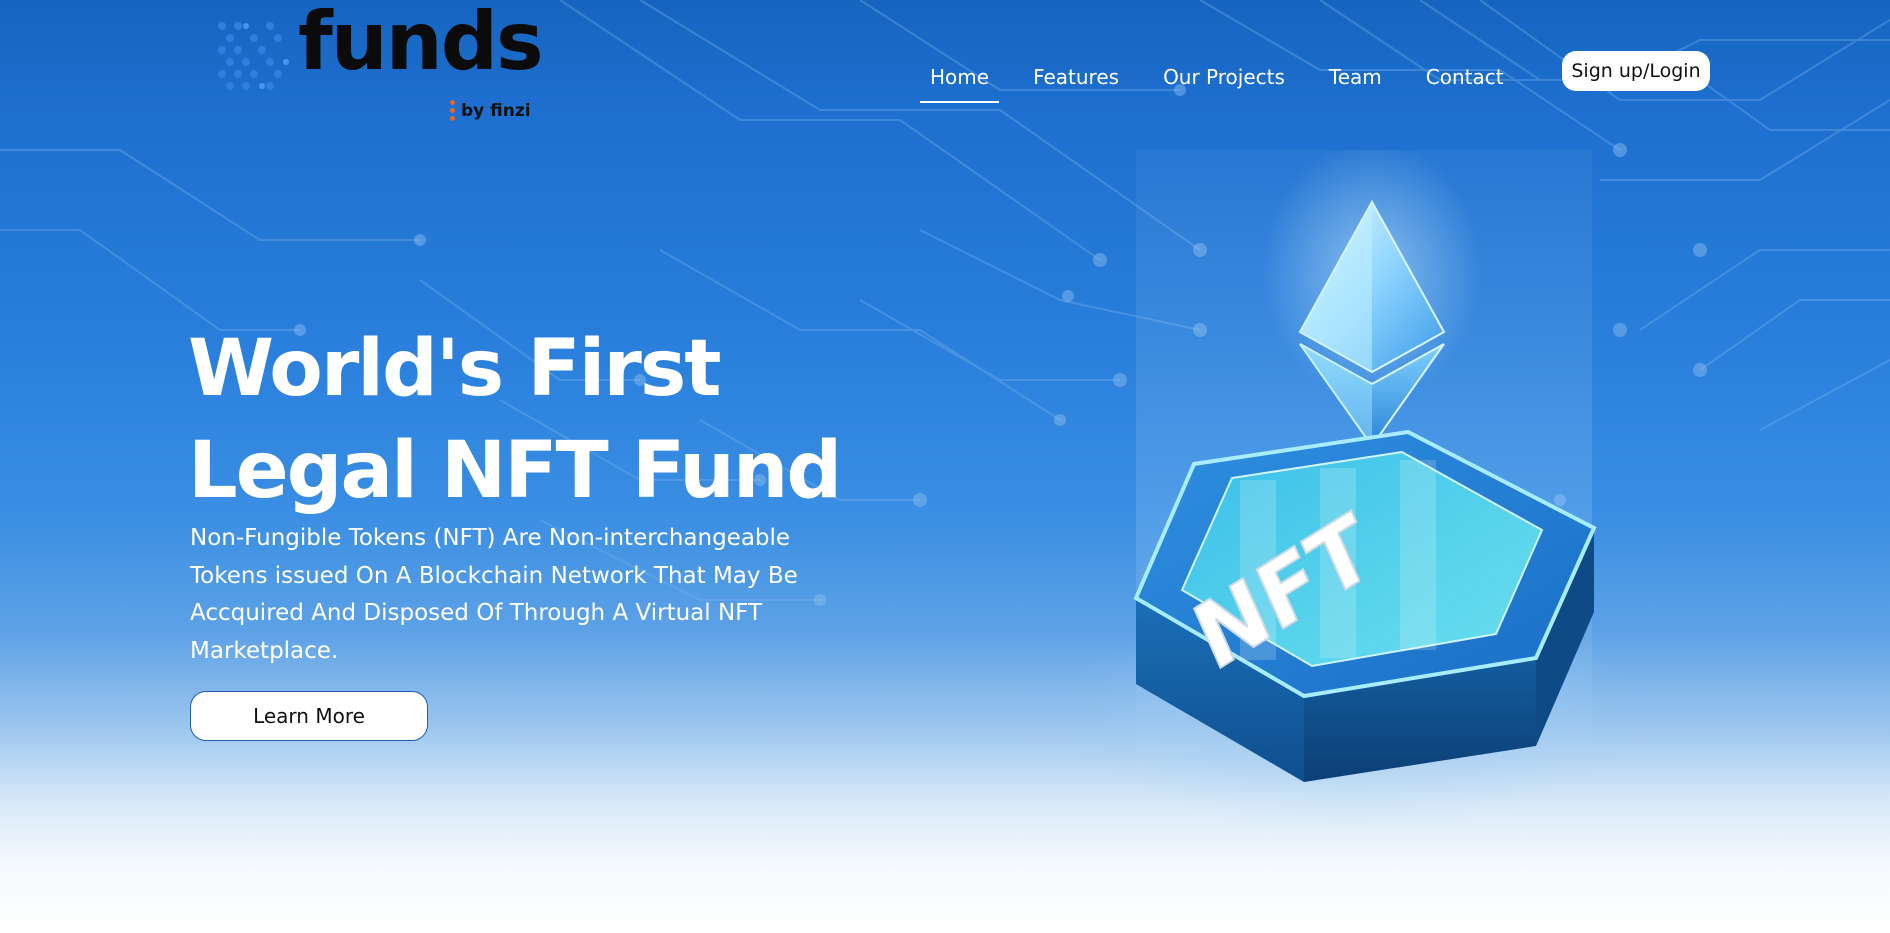 This screenshot has height=933, width=1890. I want to click on hero-headline-line2: Legal NFT Fund, so click(515, 471).